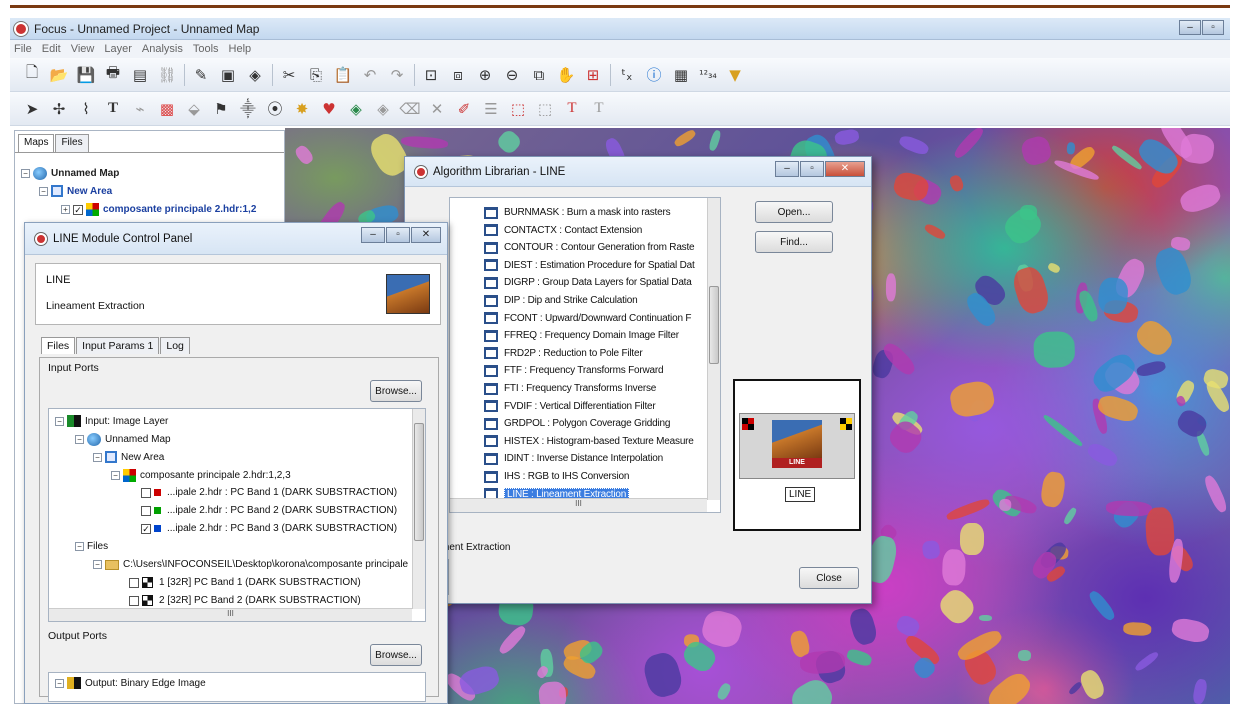  What do you see at coordinates (458, 75) in the screenshot?
I see `zoom-window-icon: ⧈` at bounding box center [458, 75].